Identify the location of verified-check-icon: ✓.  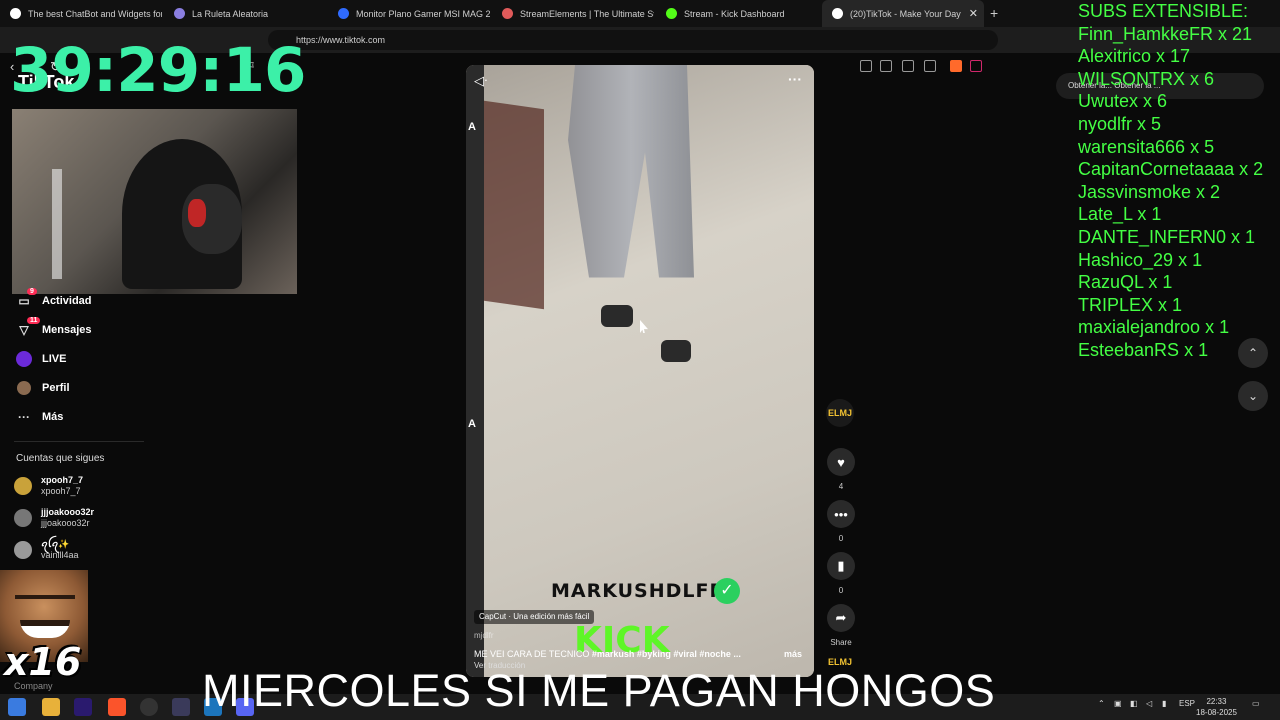
(727, 591).